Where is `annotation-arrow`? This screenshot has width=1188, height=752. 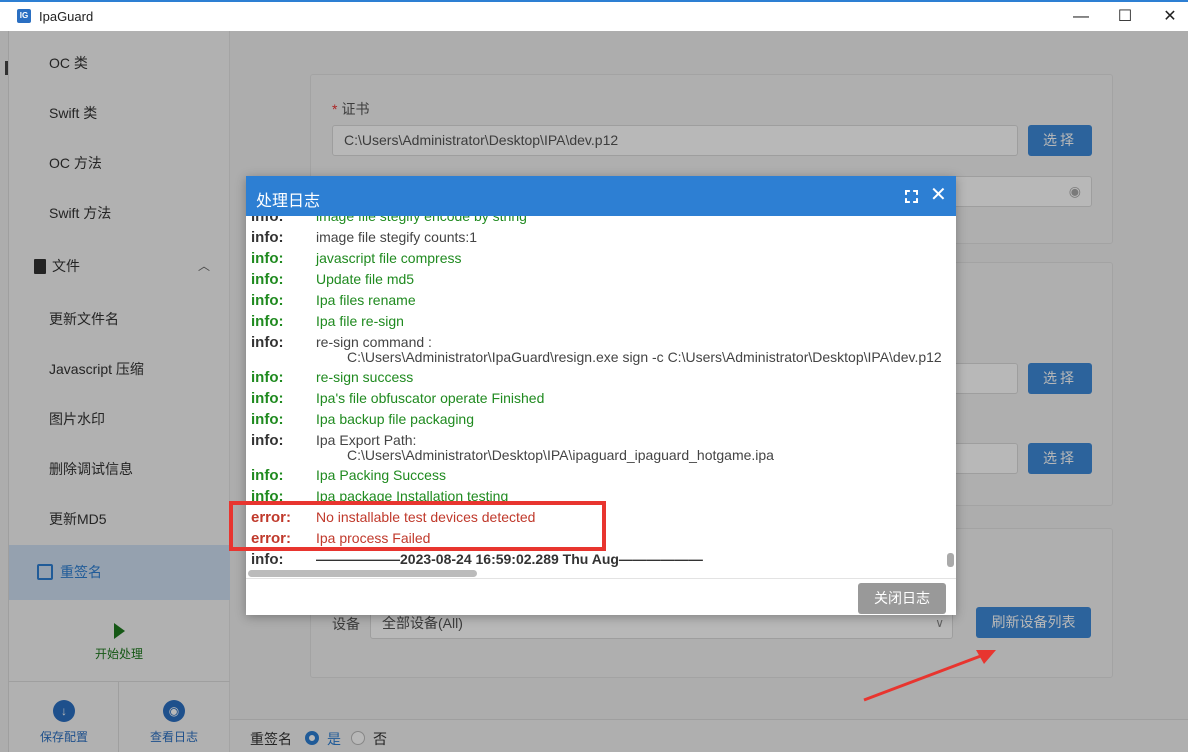 annotation-arrow is located at coordinates (929, 676).